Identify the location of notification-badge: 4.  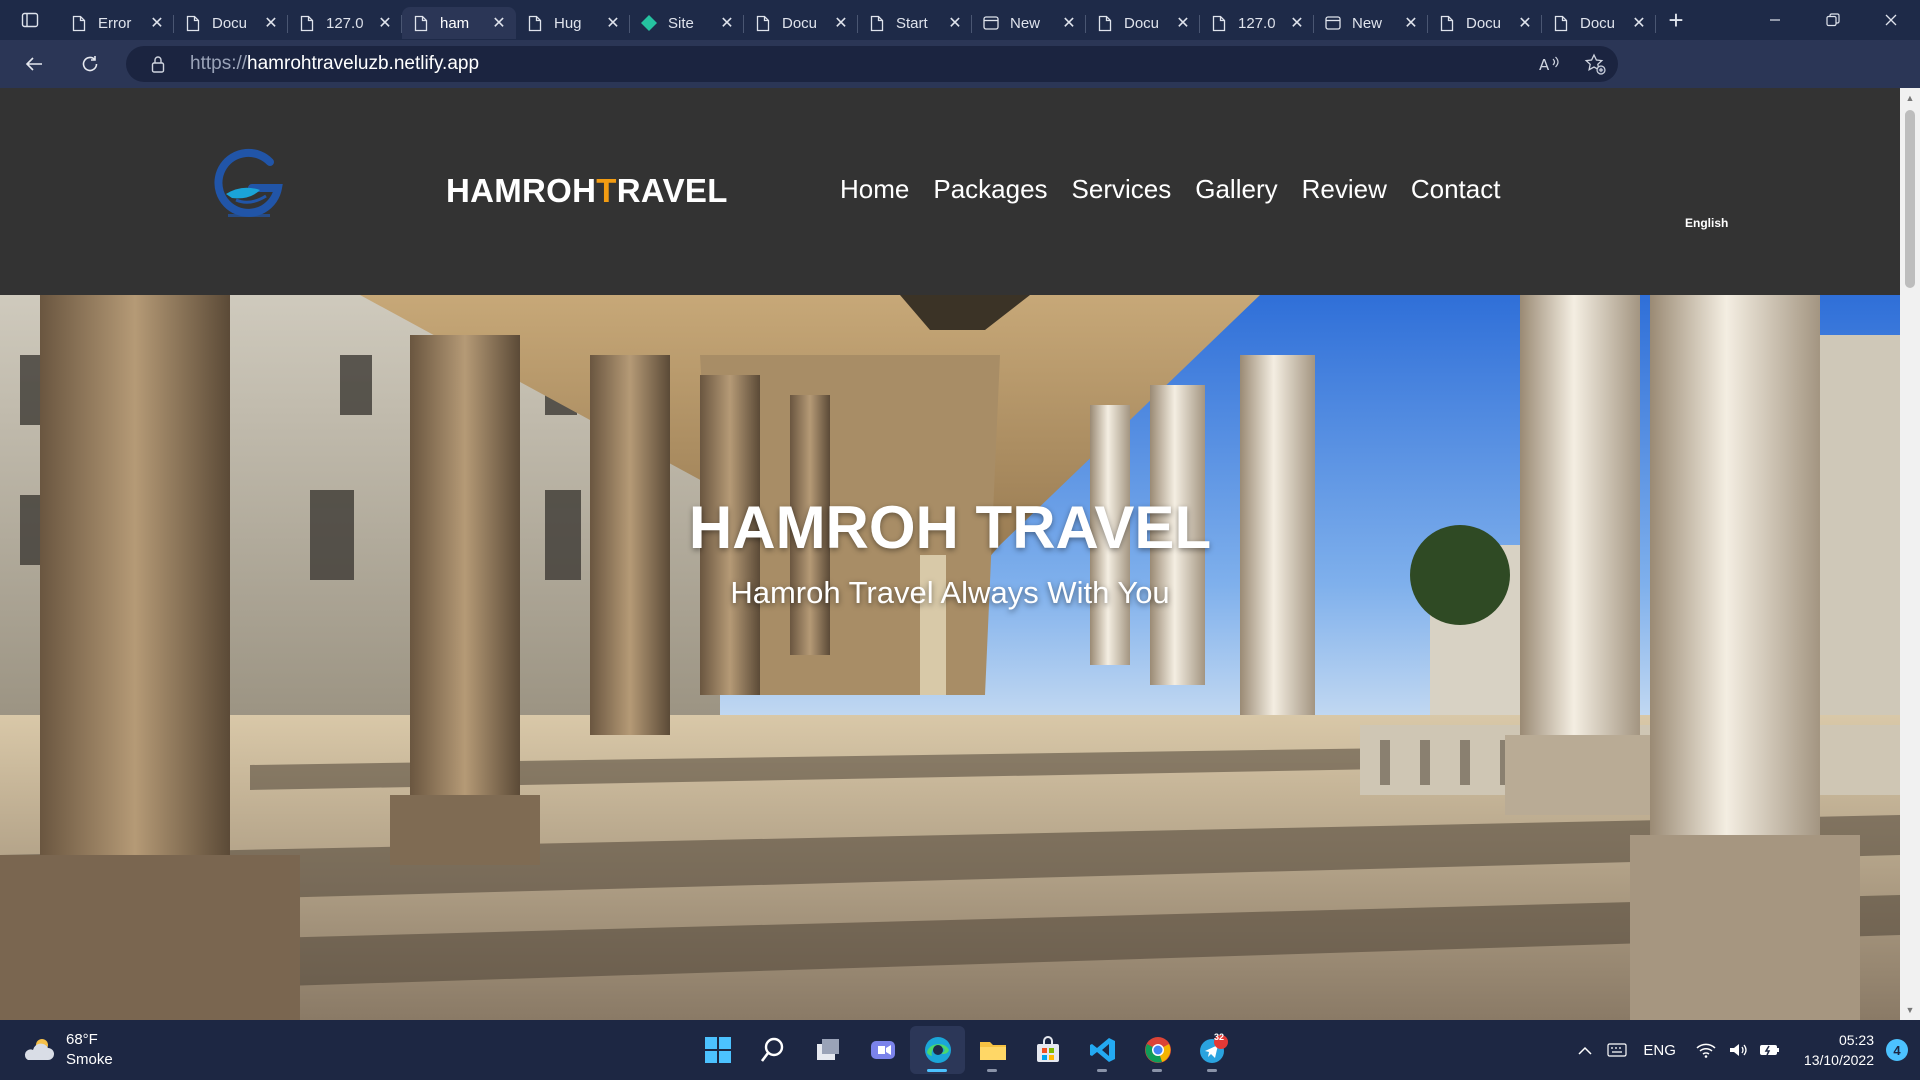
(1897, 1050).